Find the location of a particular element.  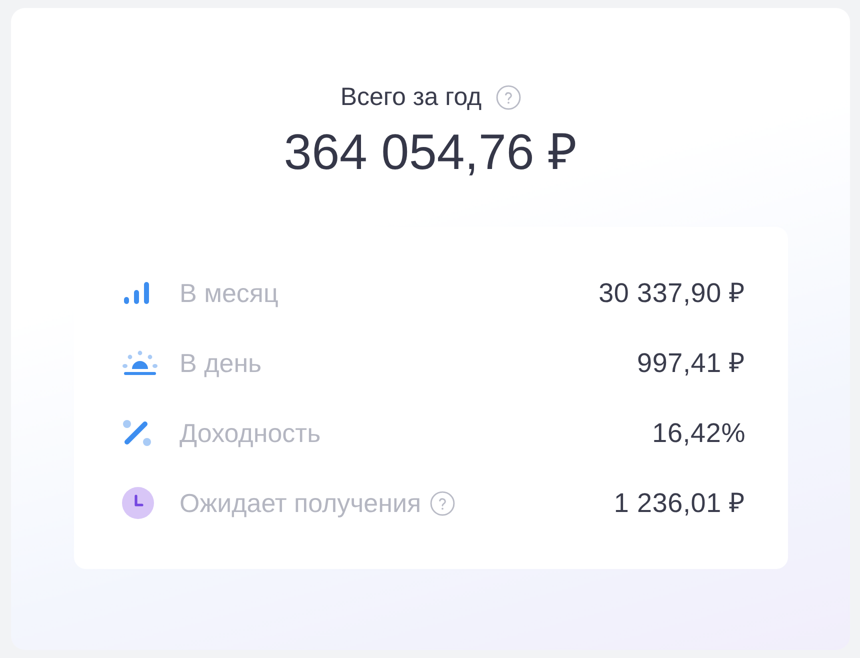

total-amount: 364 054,76 ₽ is located at coordinates (431, 152).